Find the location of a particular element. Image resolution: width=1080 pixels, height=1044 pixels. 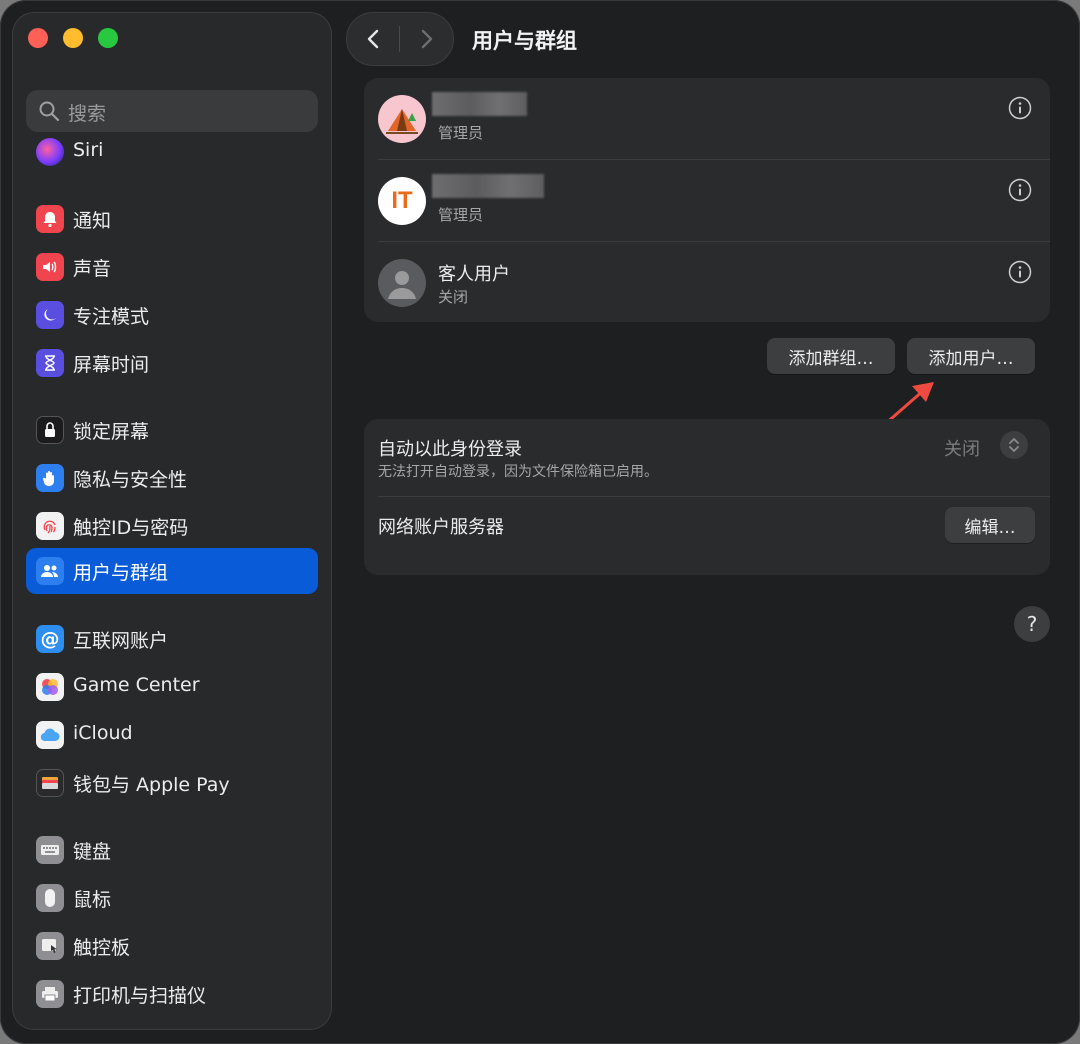

sidebar-item-label: 钱包与 Apple Pay is located at coordinates (151, 785).